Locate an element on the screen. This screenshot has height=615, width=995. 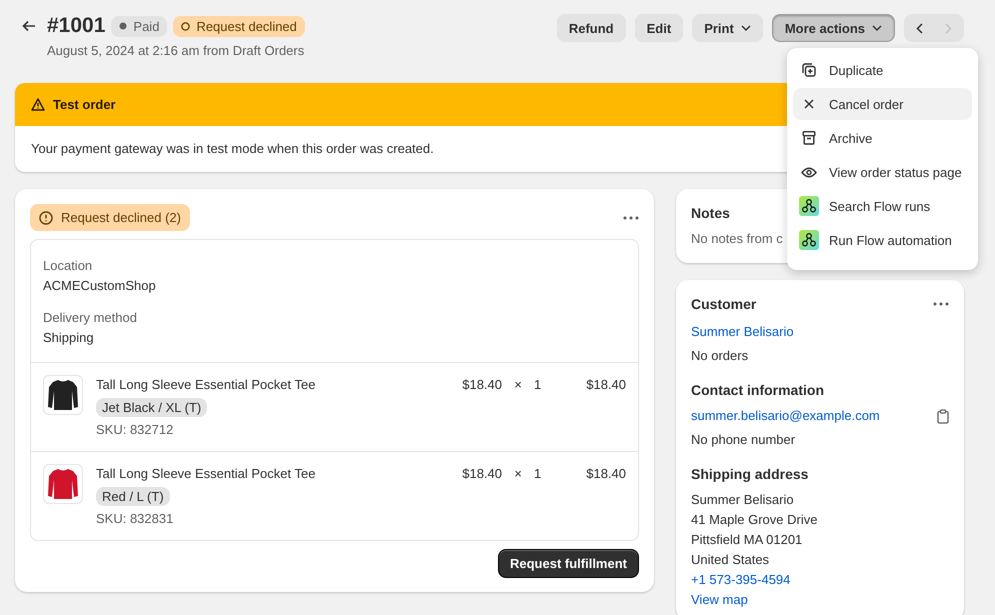
product-sku: SKU: 832712 is located at coordinates (135, 429).